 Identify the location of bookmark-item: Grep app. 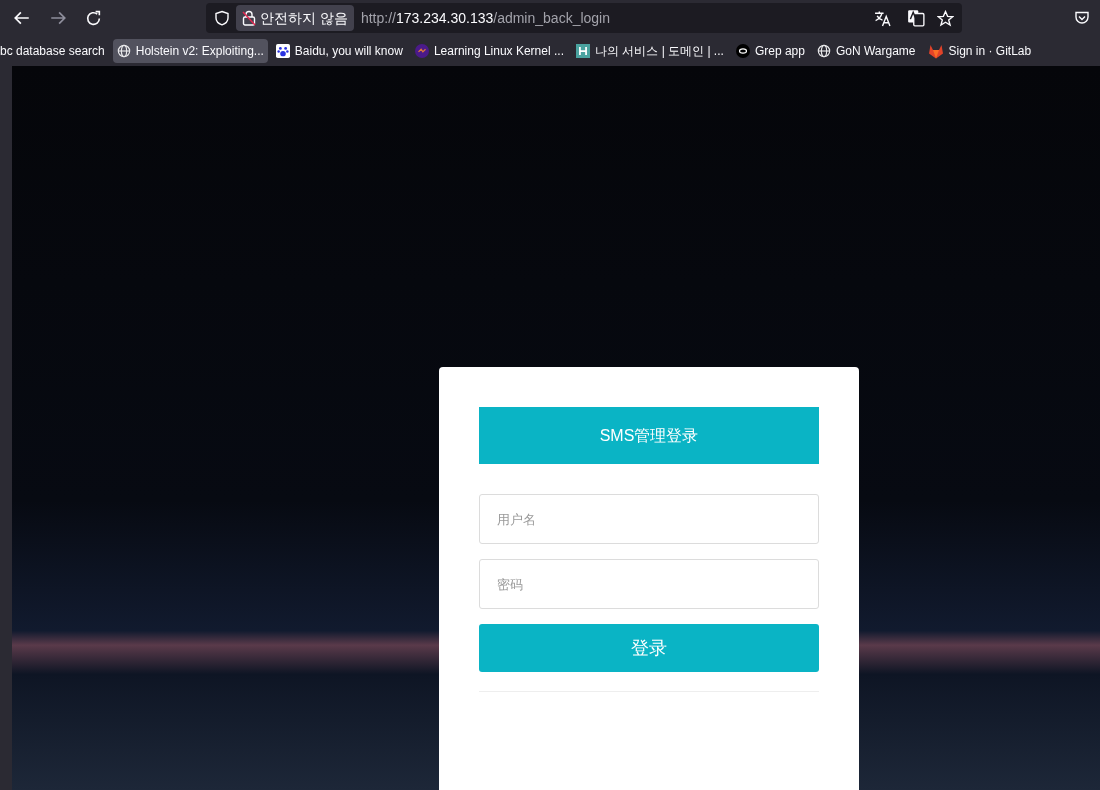
(770, 51).